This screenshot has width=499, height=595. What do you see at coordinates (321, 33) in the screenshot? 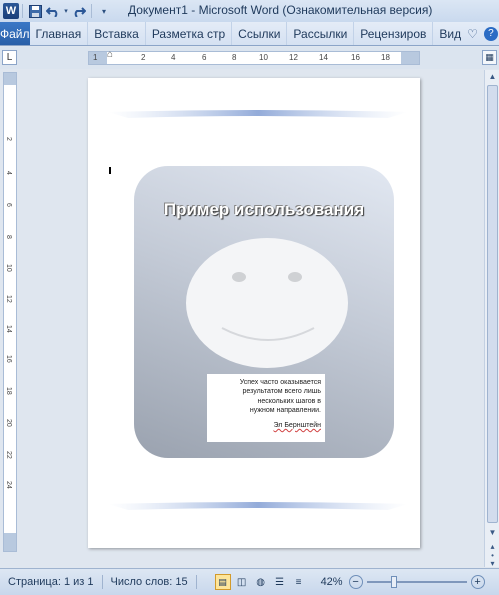
I see `tab-mailings: Рассылки` at bounding box center [321, 33].